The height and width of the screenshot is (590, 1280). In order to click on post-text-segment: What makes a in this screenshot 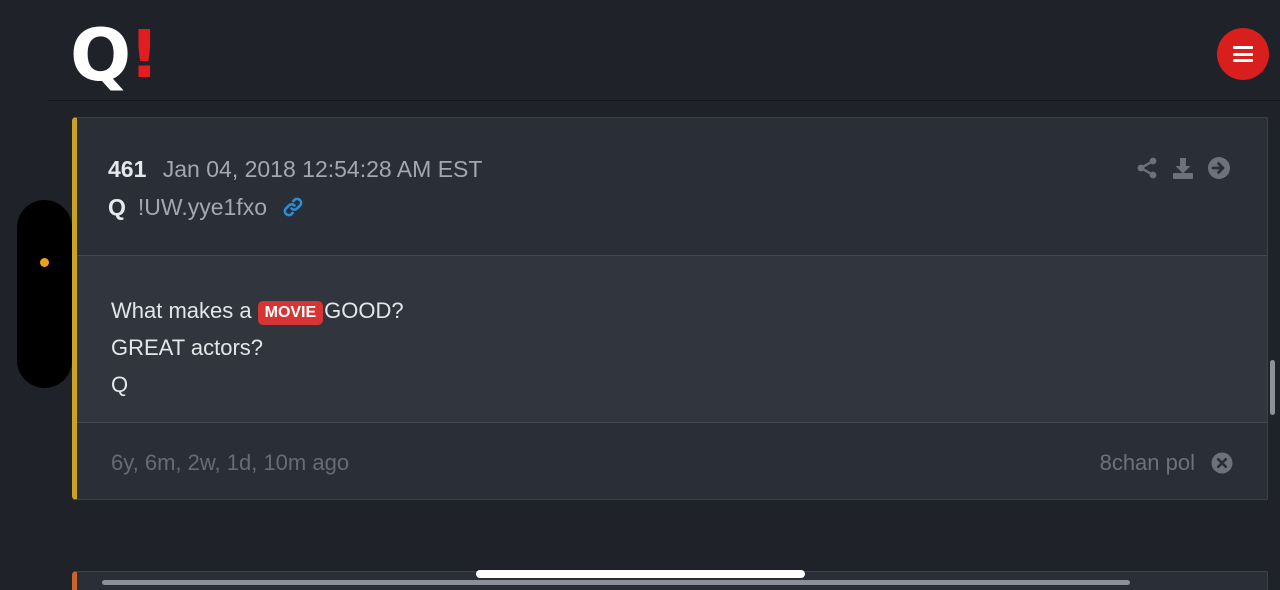, I will do `click(181, 310)`.